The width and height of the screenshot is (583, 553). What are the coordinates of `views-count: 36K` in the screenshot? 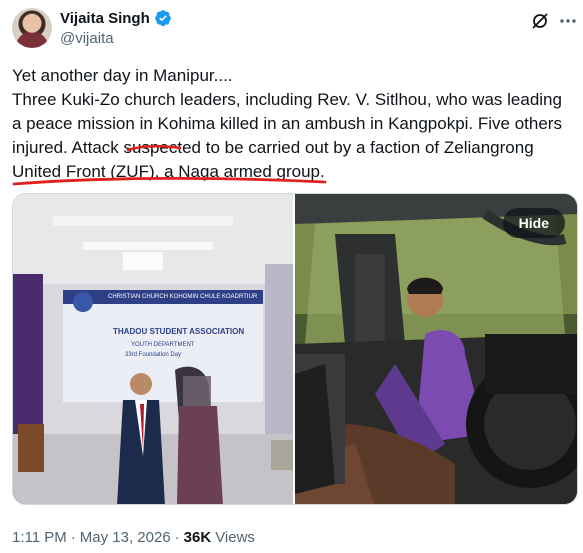 It's located at (197, 537).